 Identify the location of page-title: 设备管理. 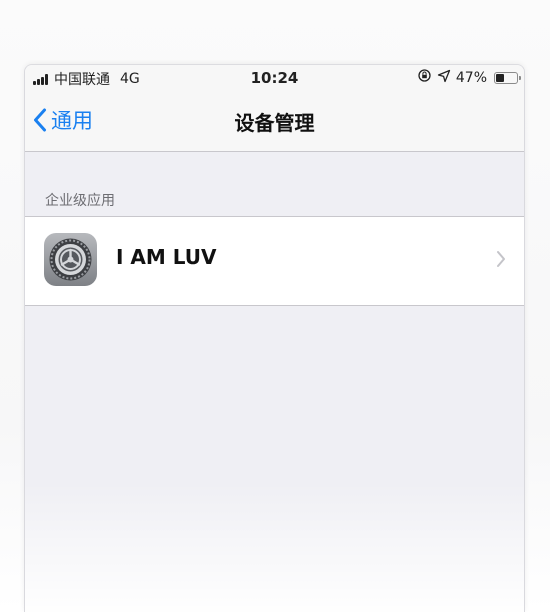
(274, 123).